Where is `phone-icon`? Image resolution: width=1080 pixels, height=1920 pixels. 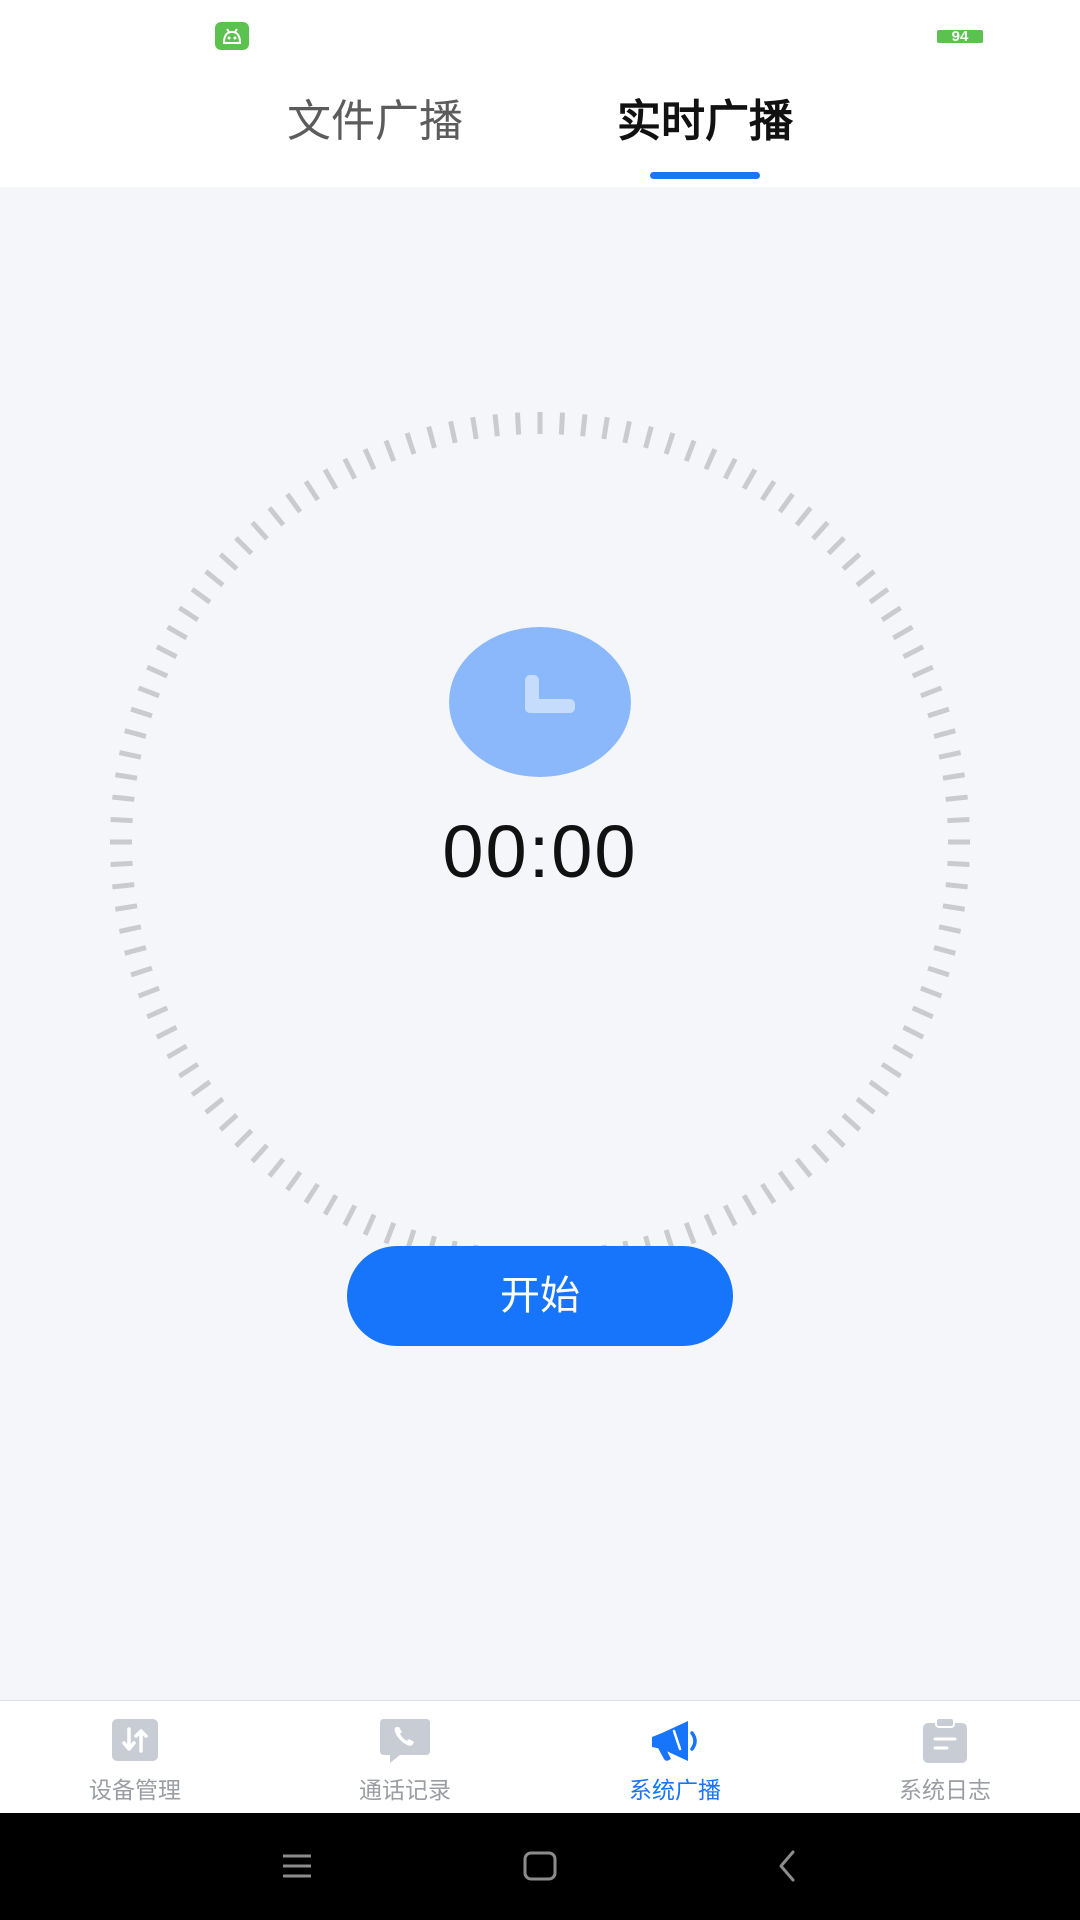
phone-icon is located at coordinates (405, 1741).